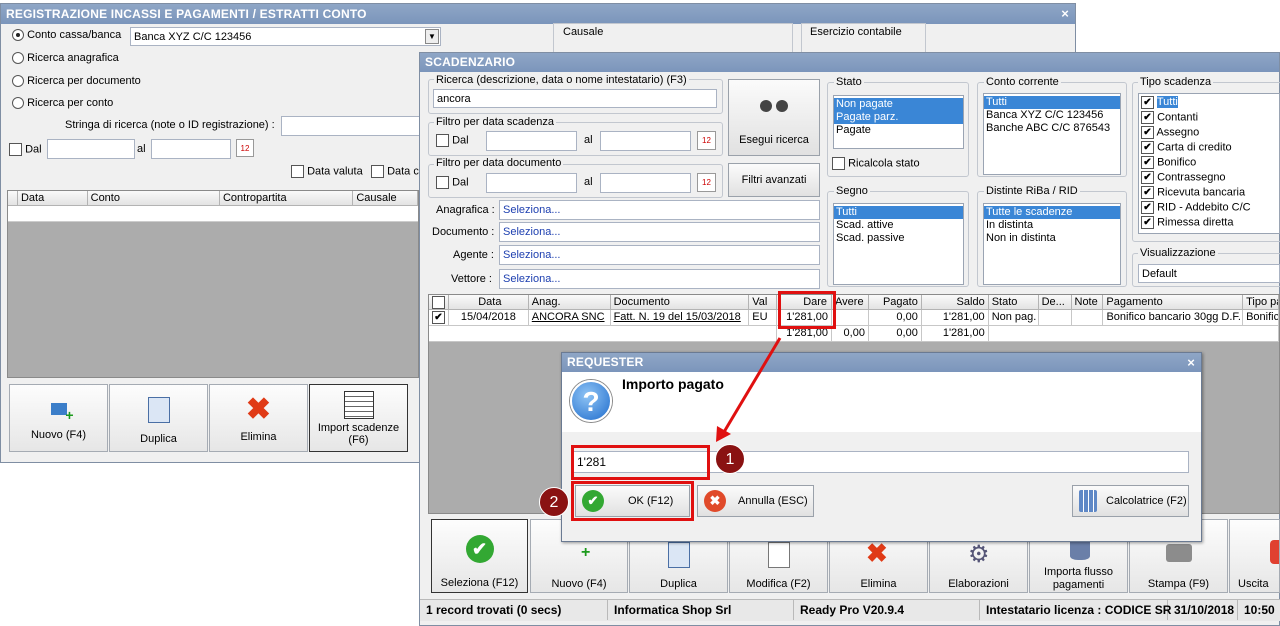 This screenshot has width=1280, height=626. I want to click on annotation-arrow, so click(749, 389).